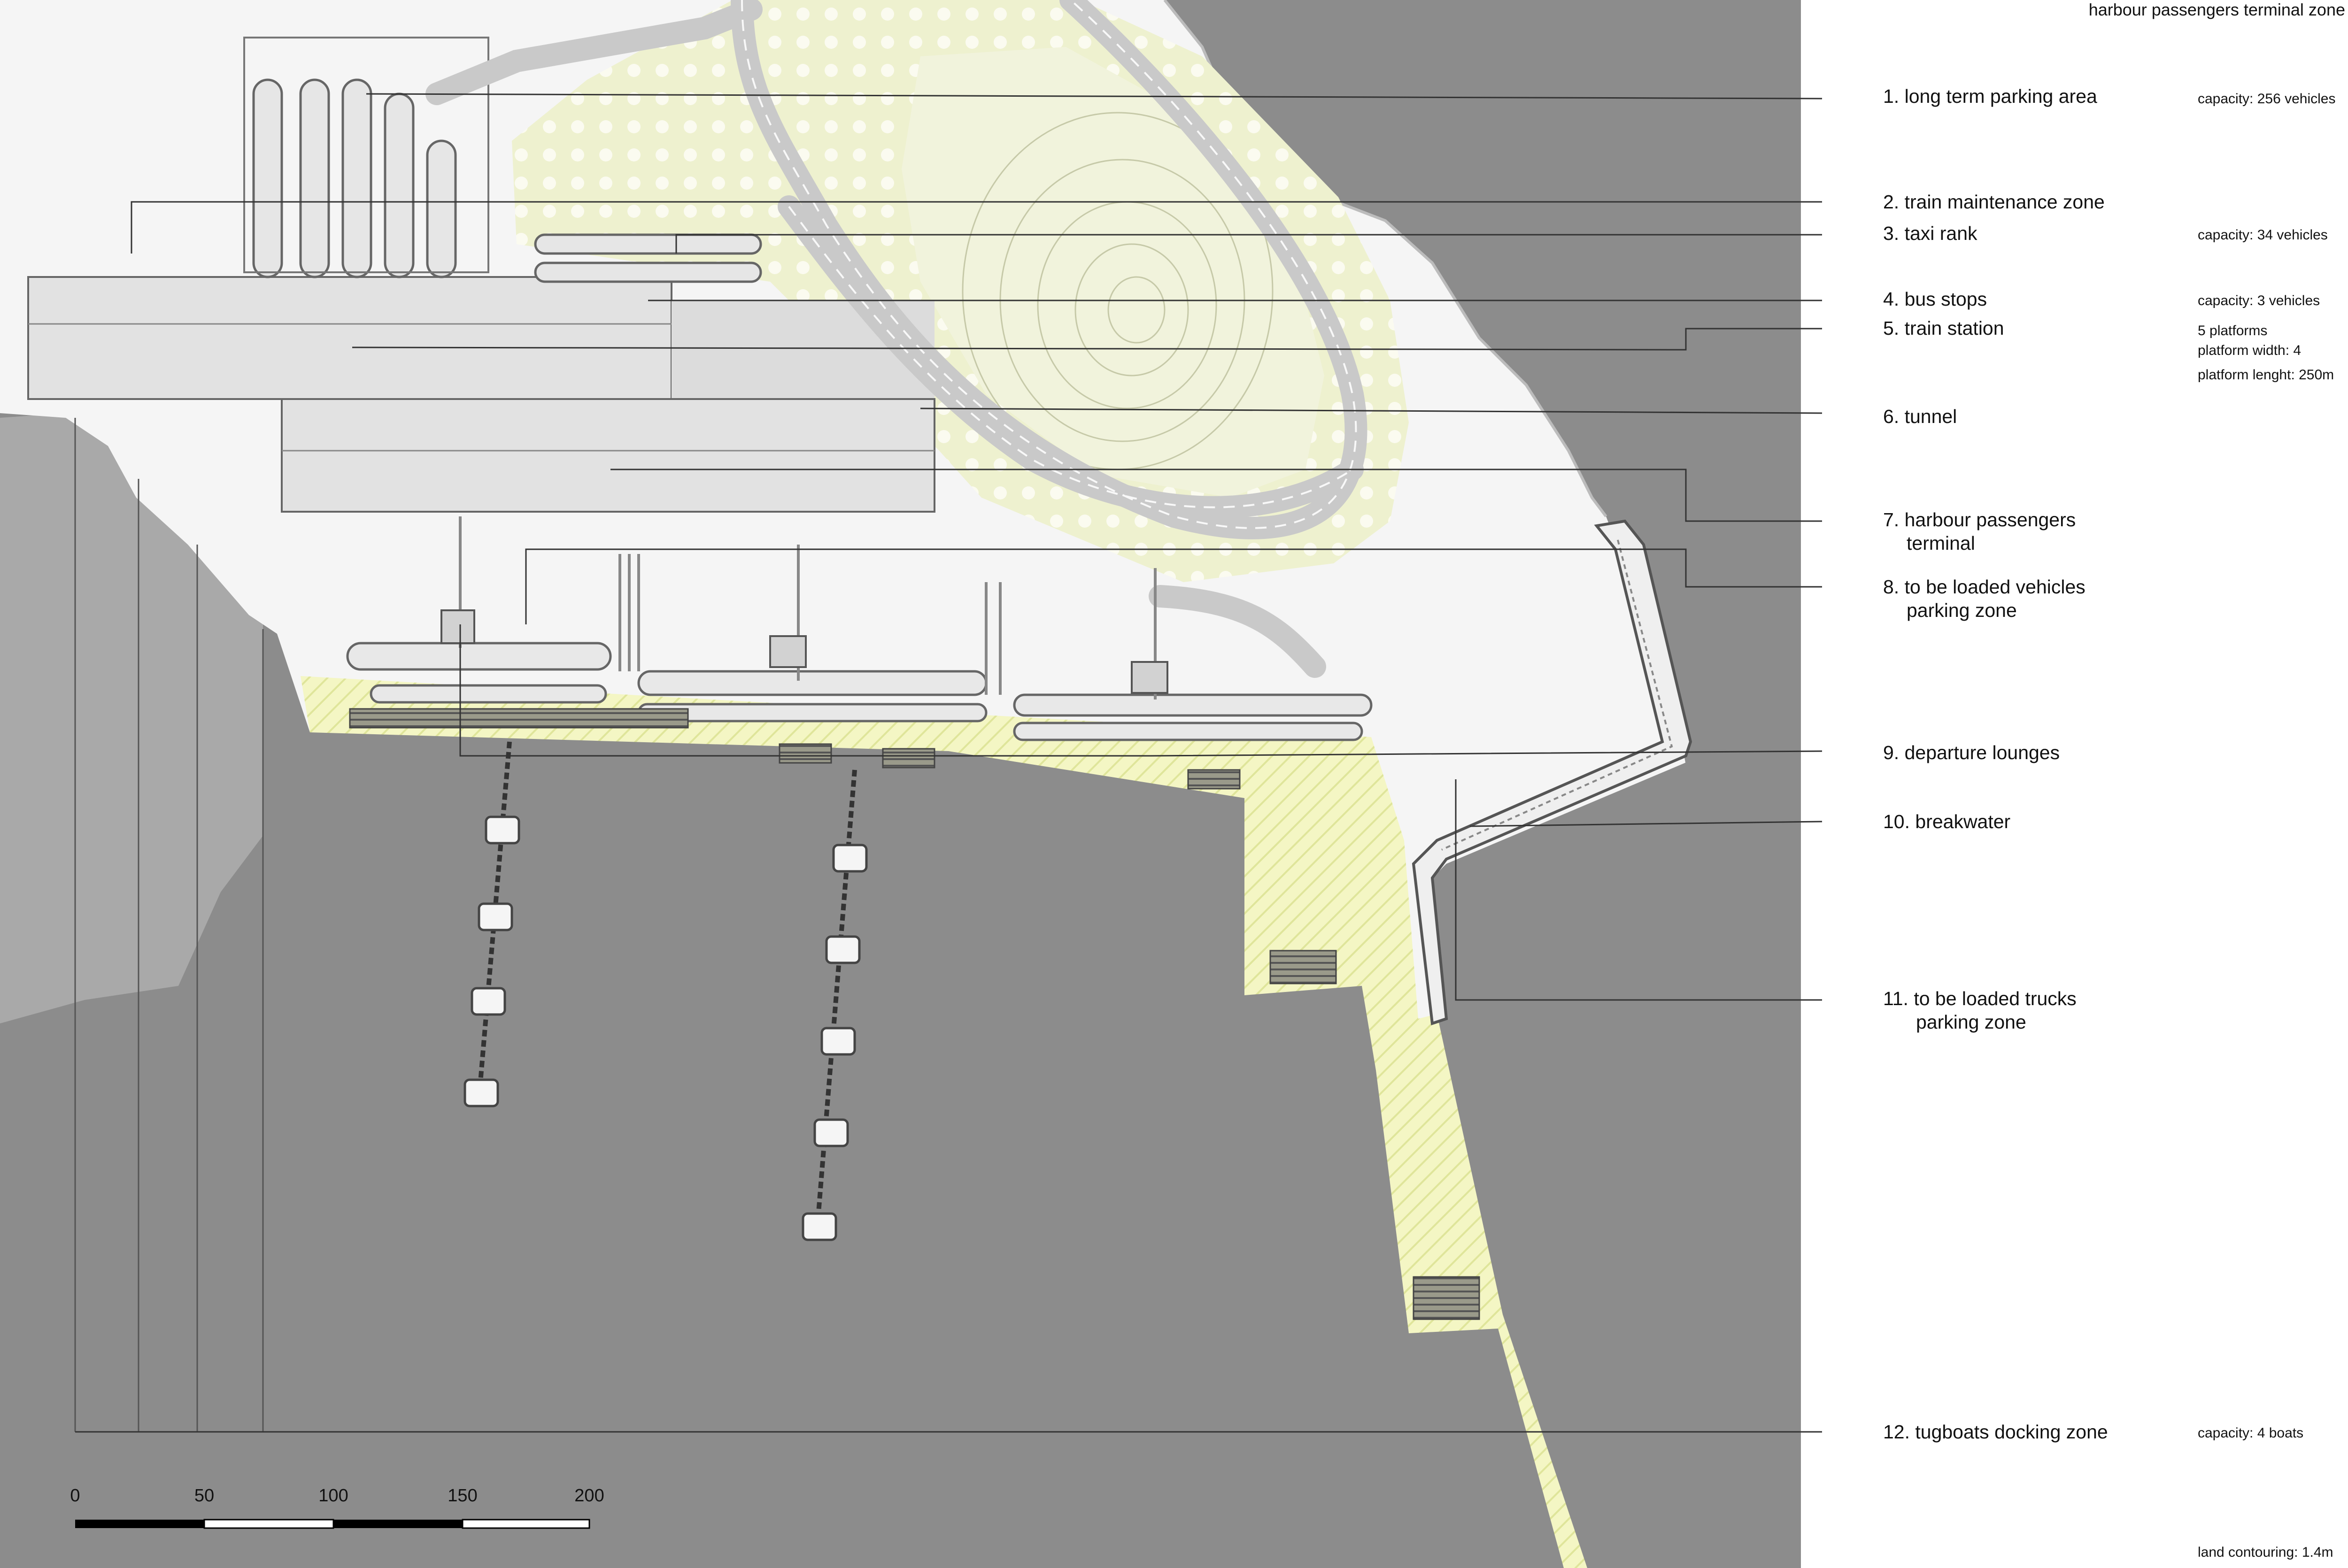  What do you see at coordinates (1944, 328) in the screenshot?
I see `legend-item-5: 5. train station` at bounding box center [1944, 328].